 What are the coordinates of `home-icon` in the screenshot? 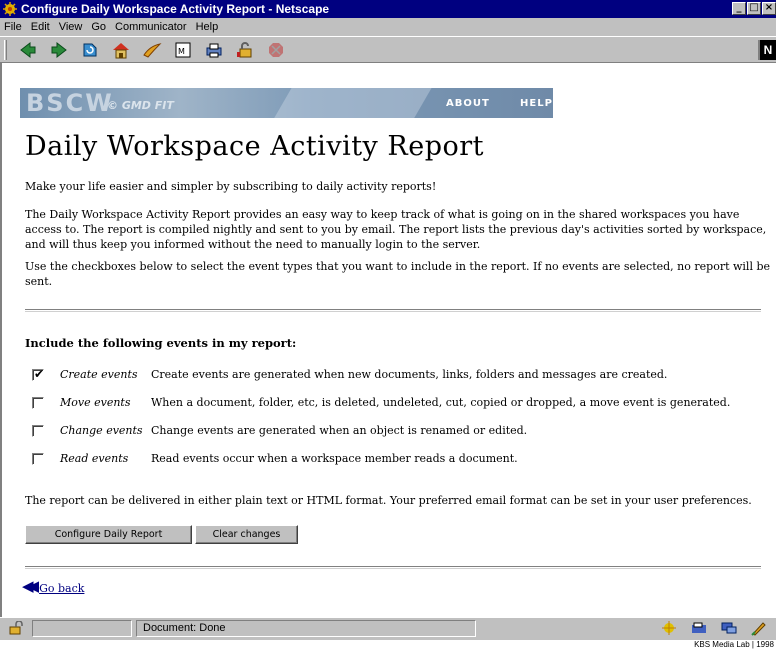 It's located at (121, 50).